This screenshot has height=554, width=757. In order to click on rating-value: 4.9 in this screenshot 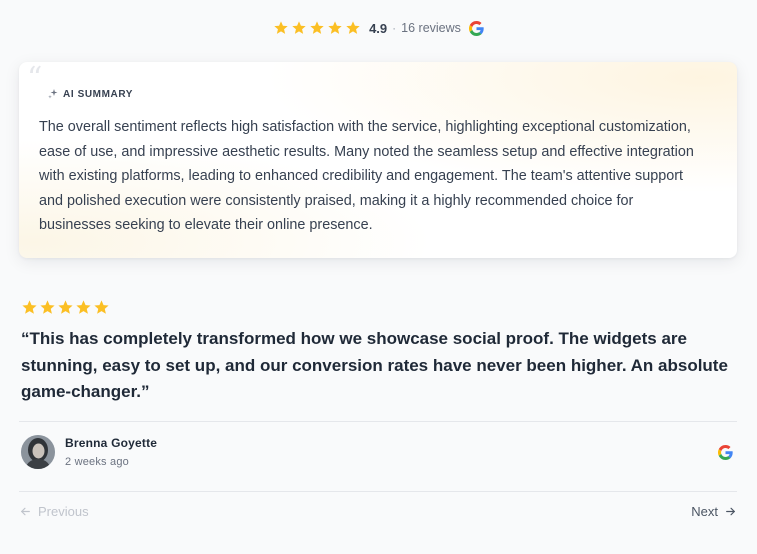, I will do `click(378, 28)`.